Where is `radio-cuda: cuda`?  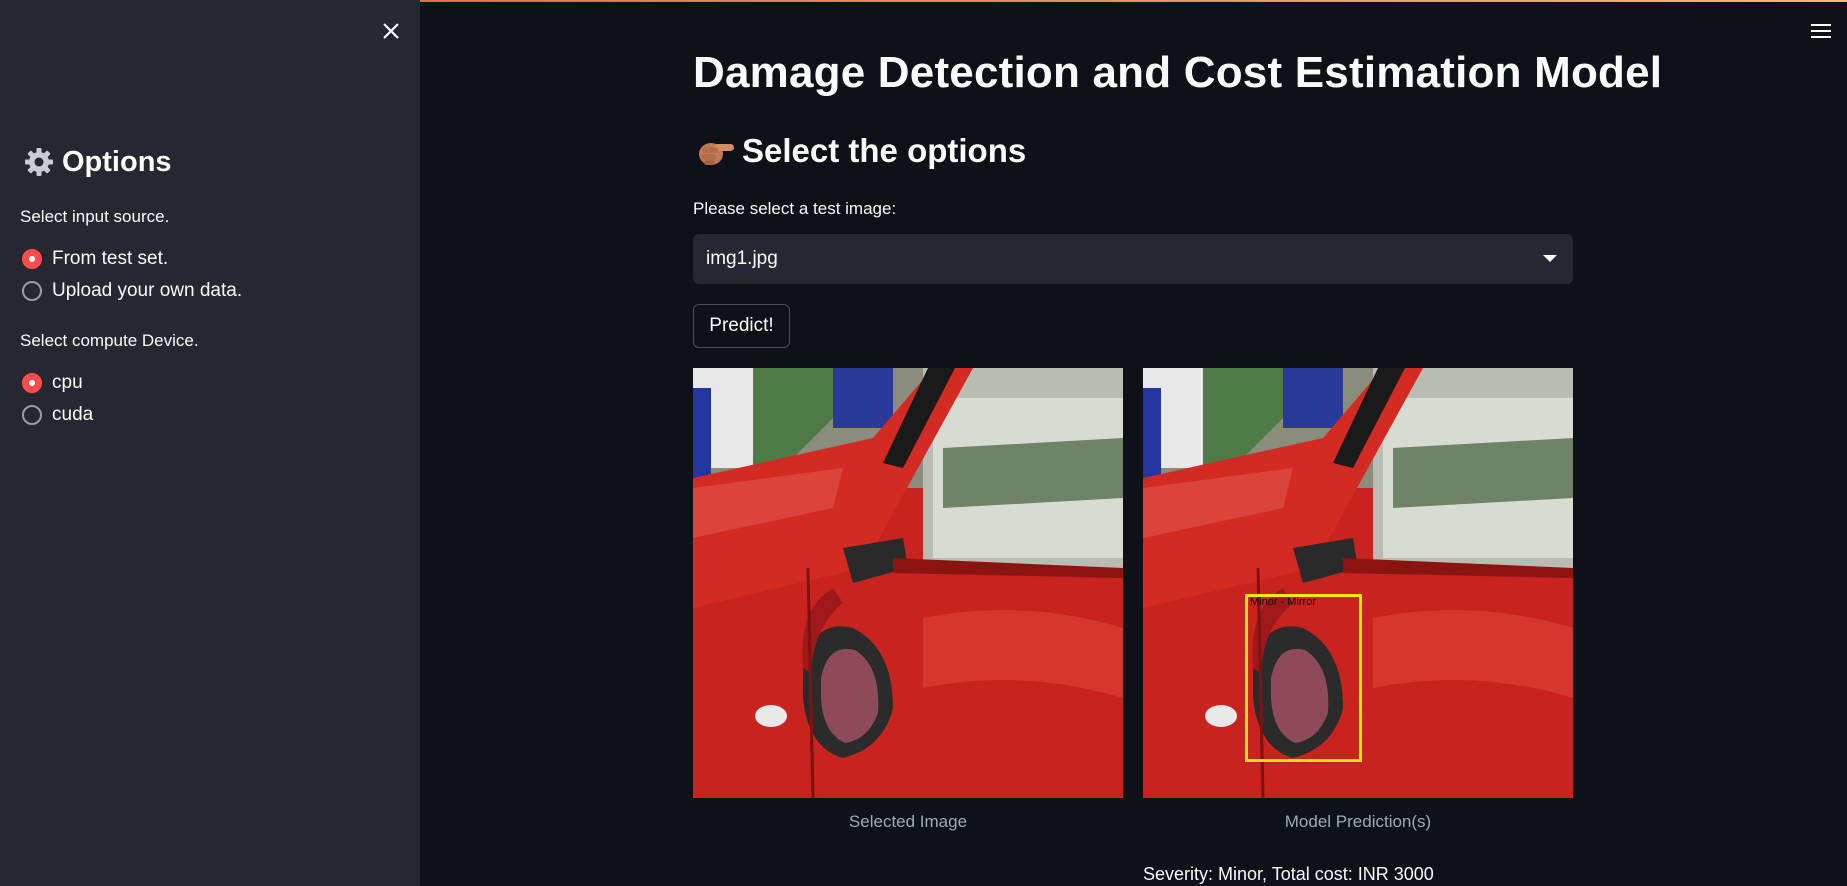
radio-cuda: cuda is located at coordinates (57, 415).